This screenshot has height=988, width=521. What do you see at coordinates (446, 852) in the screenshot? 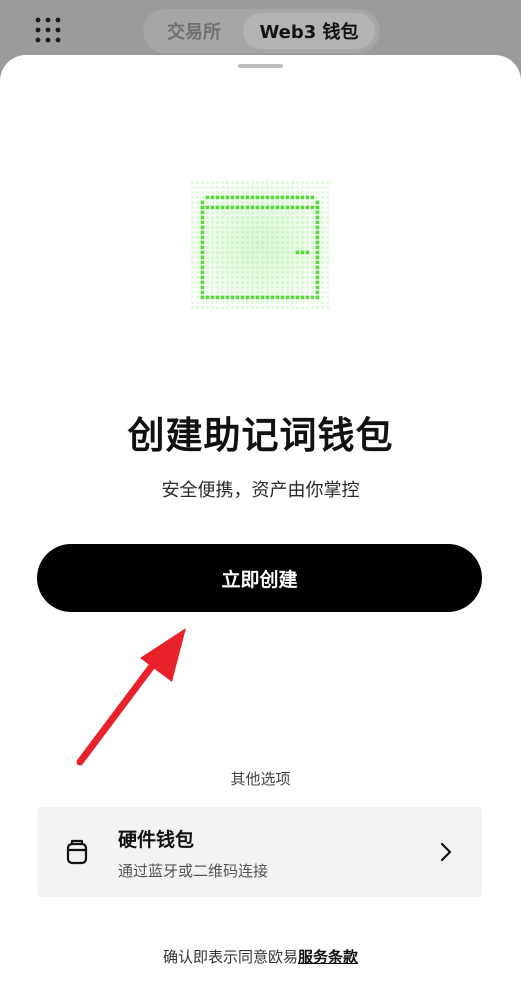
I see `chevron-right-icon` at bounding box center [446, 852].